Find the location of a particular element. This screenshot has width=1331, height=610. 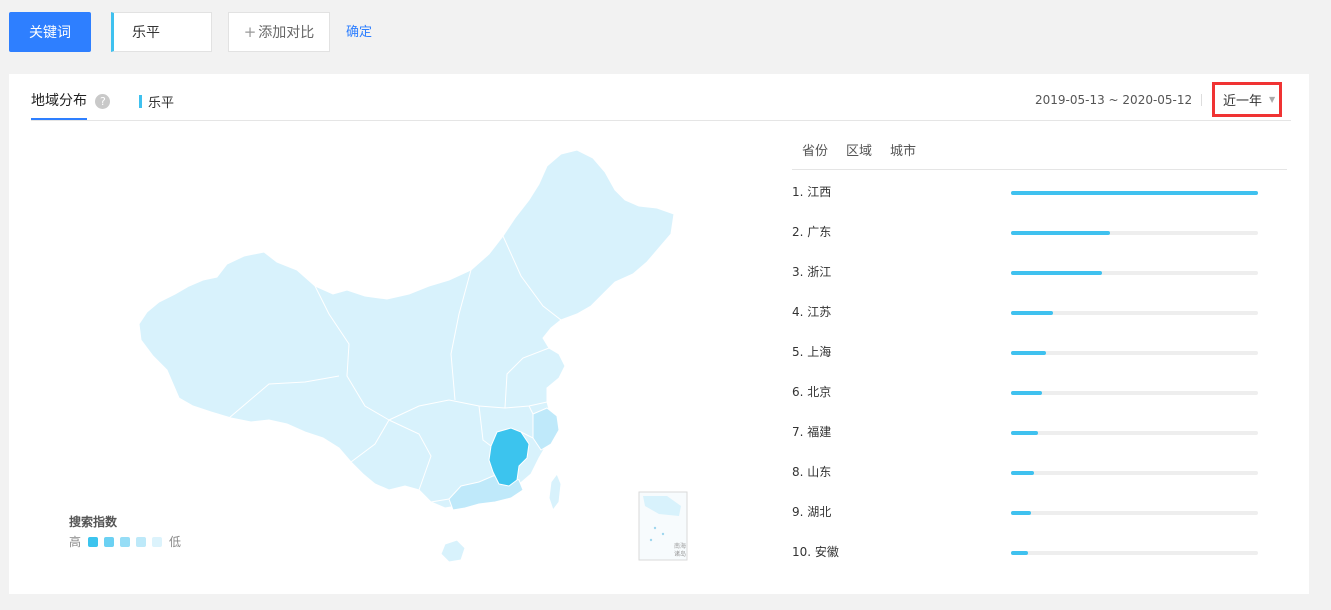

ranking-row-label: 3. 浙江 is located at coordinates (812, 272).